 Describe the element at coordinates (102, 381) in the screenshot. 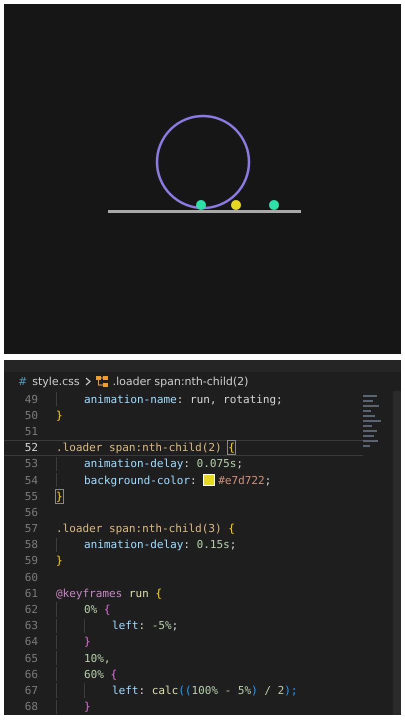

I see `hierarchy-icon` at that location.